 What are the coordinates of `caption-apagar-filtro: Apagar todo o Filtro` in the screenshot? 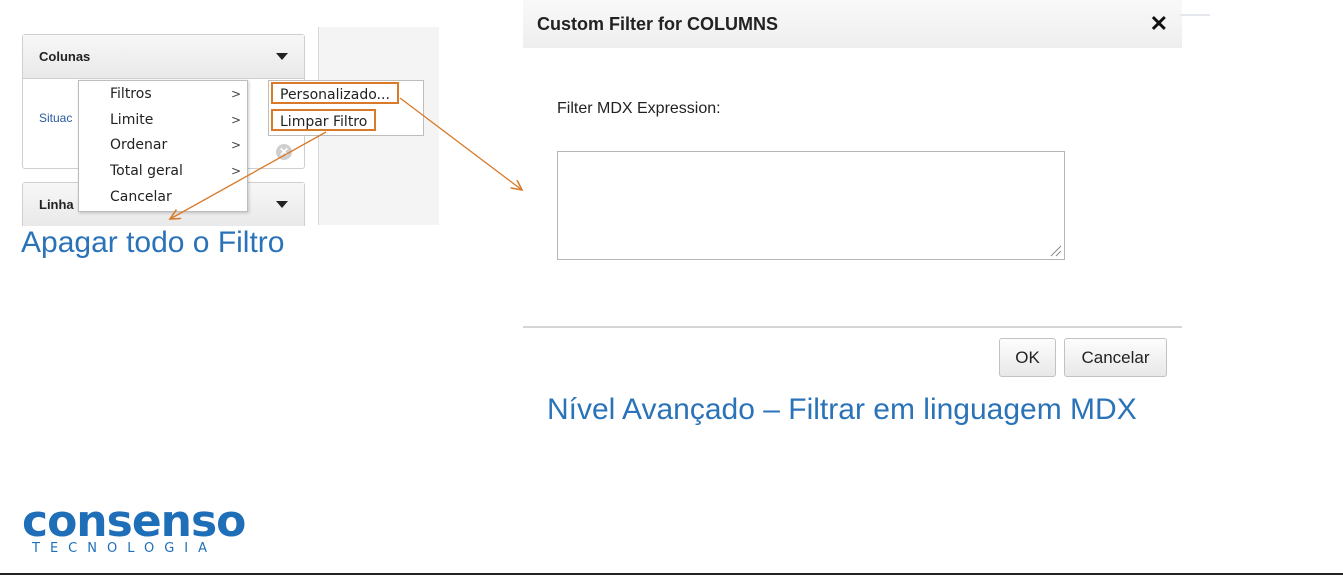 It's located at (153, 242).